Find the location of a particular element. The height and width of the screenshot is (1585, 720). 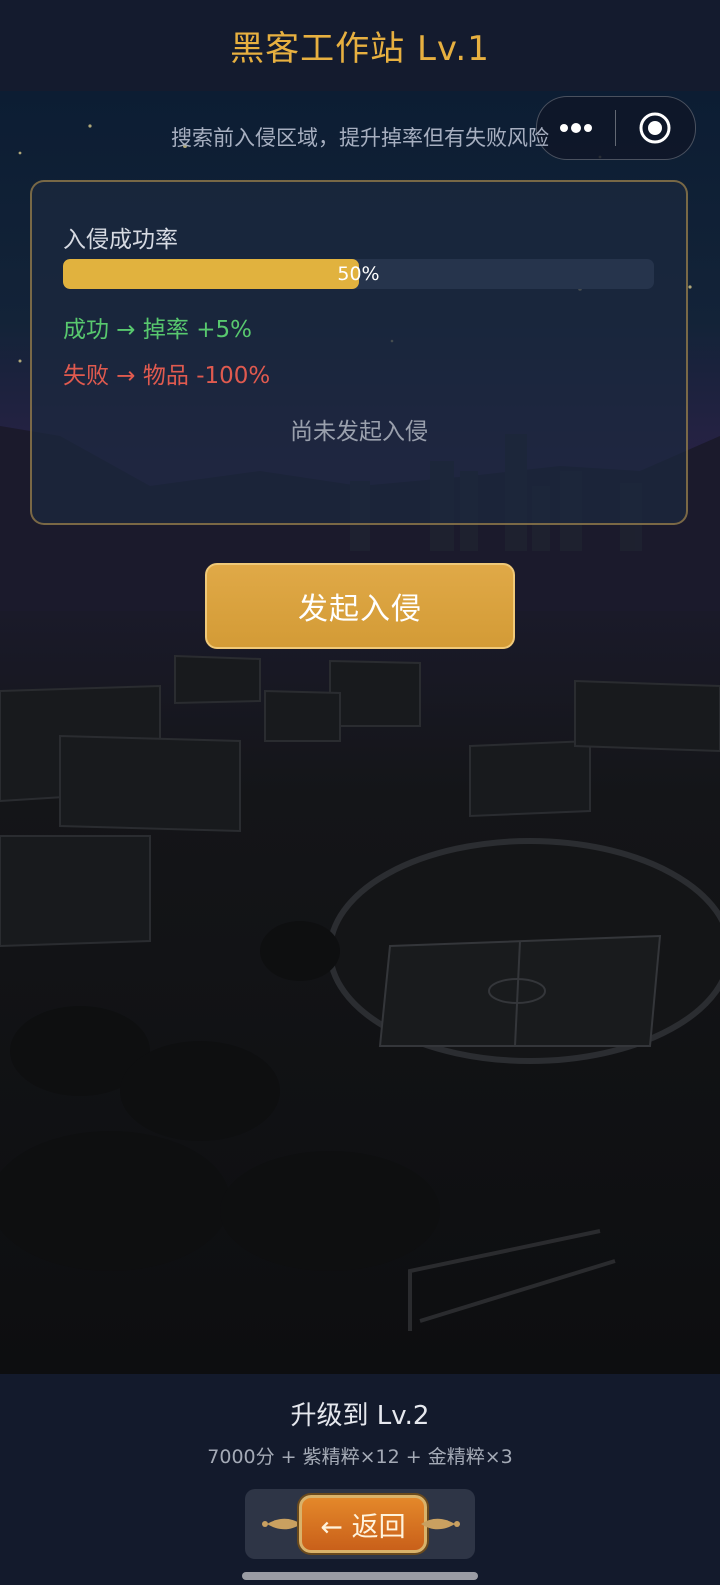

success-rate-value: 50% is located at coordinates (358, 274).